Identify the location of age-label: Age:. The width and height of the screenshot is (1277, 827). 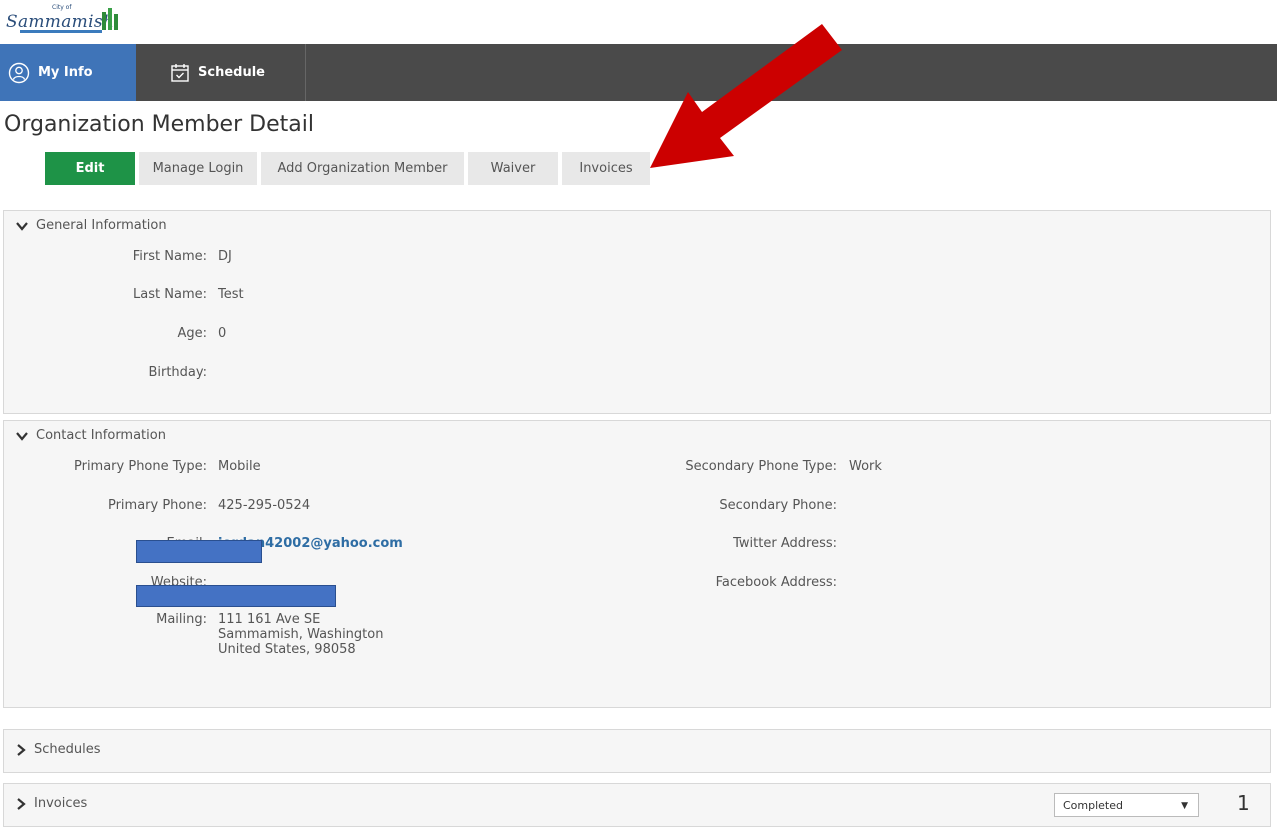
(192, 333).